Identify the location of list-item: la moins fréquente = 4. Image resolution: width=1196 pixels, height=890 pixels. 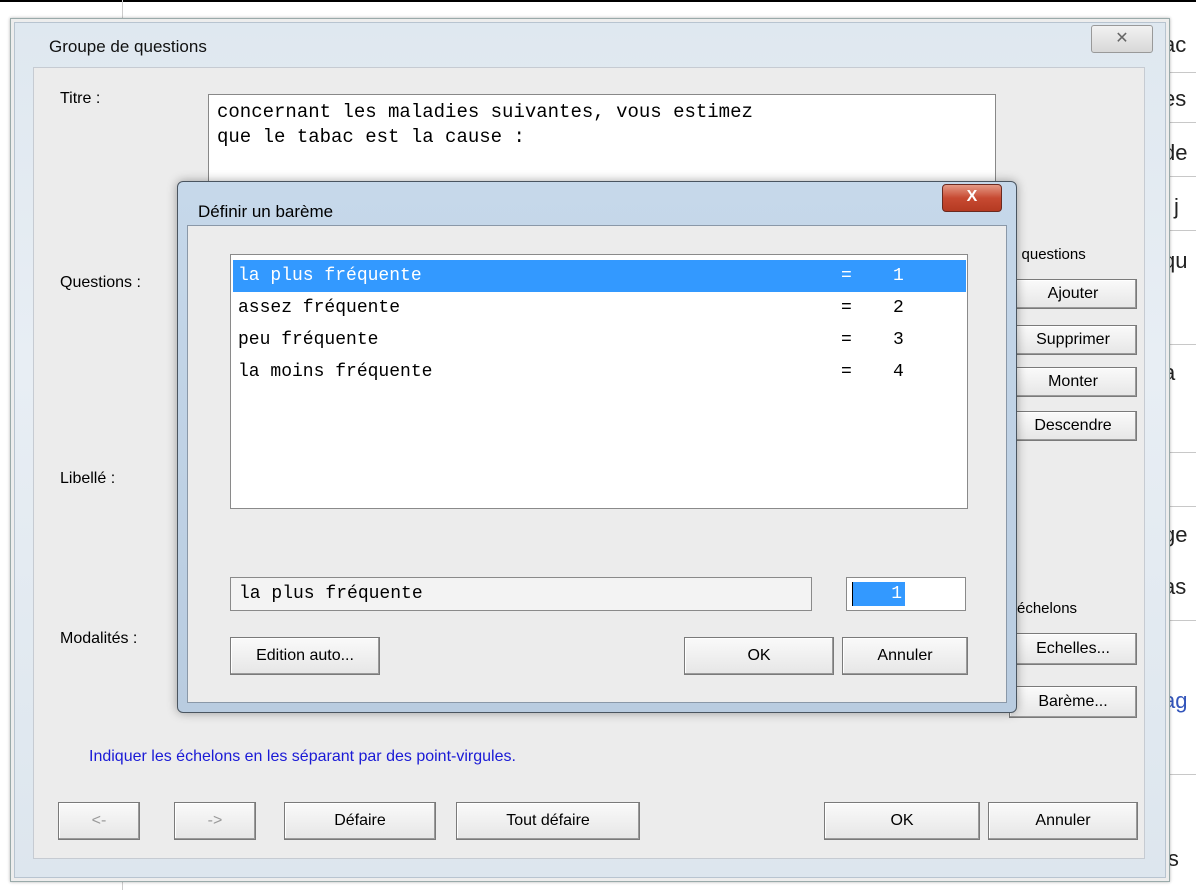
(599, 372).